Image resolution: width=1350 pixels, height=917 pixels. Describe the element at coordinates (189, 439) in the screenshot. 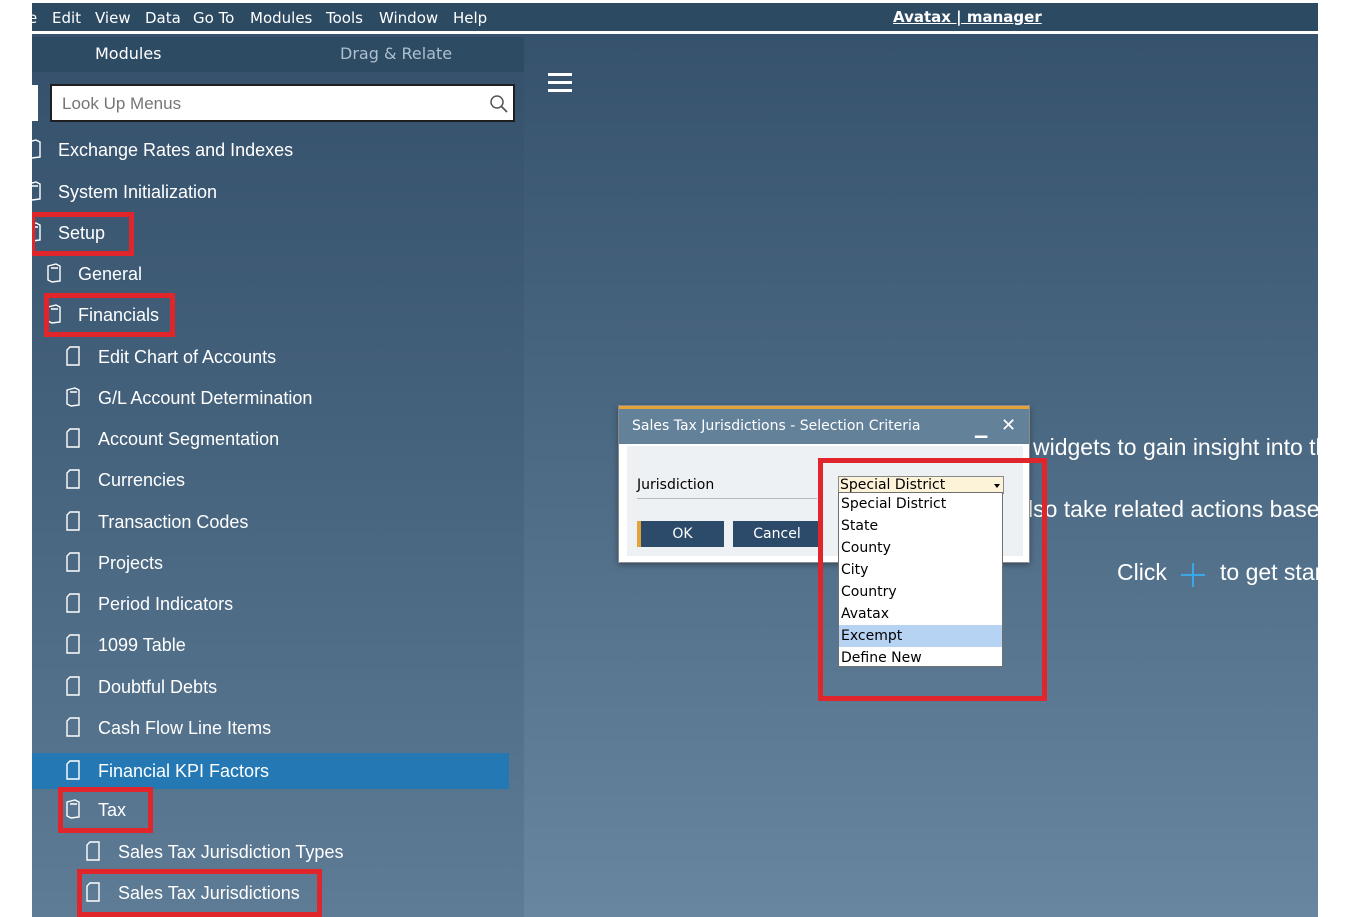

I see `sidebar-item-label: Account Segmentation` at that location.